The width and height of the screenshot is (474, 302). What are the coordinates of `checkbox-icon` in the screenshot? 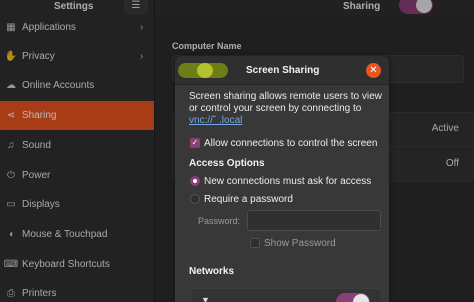 It's located at (255, 243).